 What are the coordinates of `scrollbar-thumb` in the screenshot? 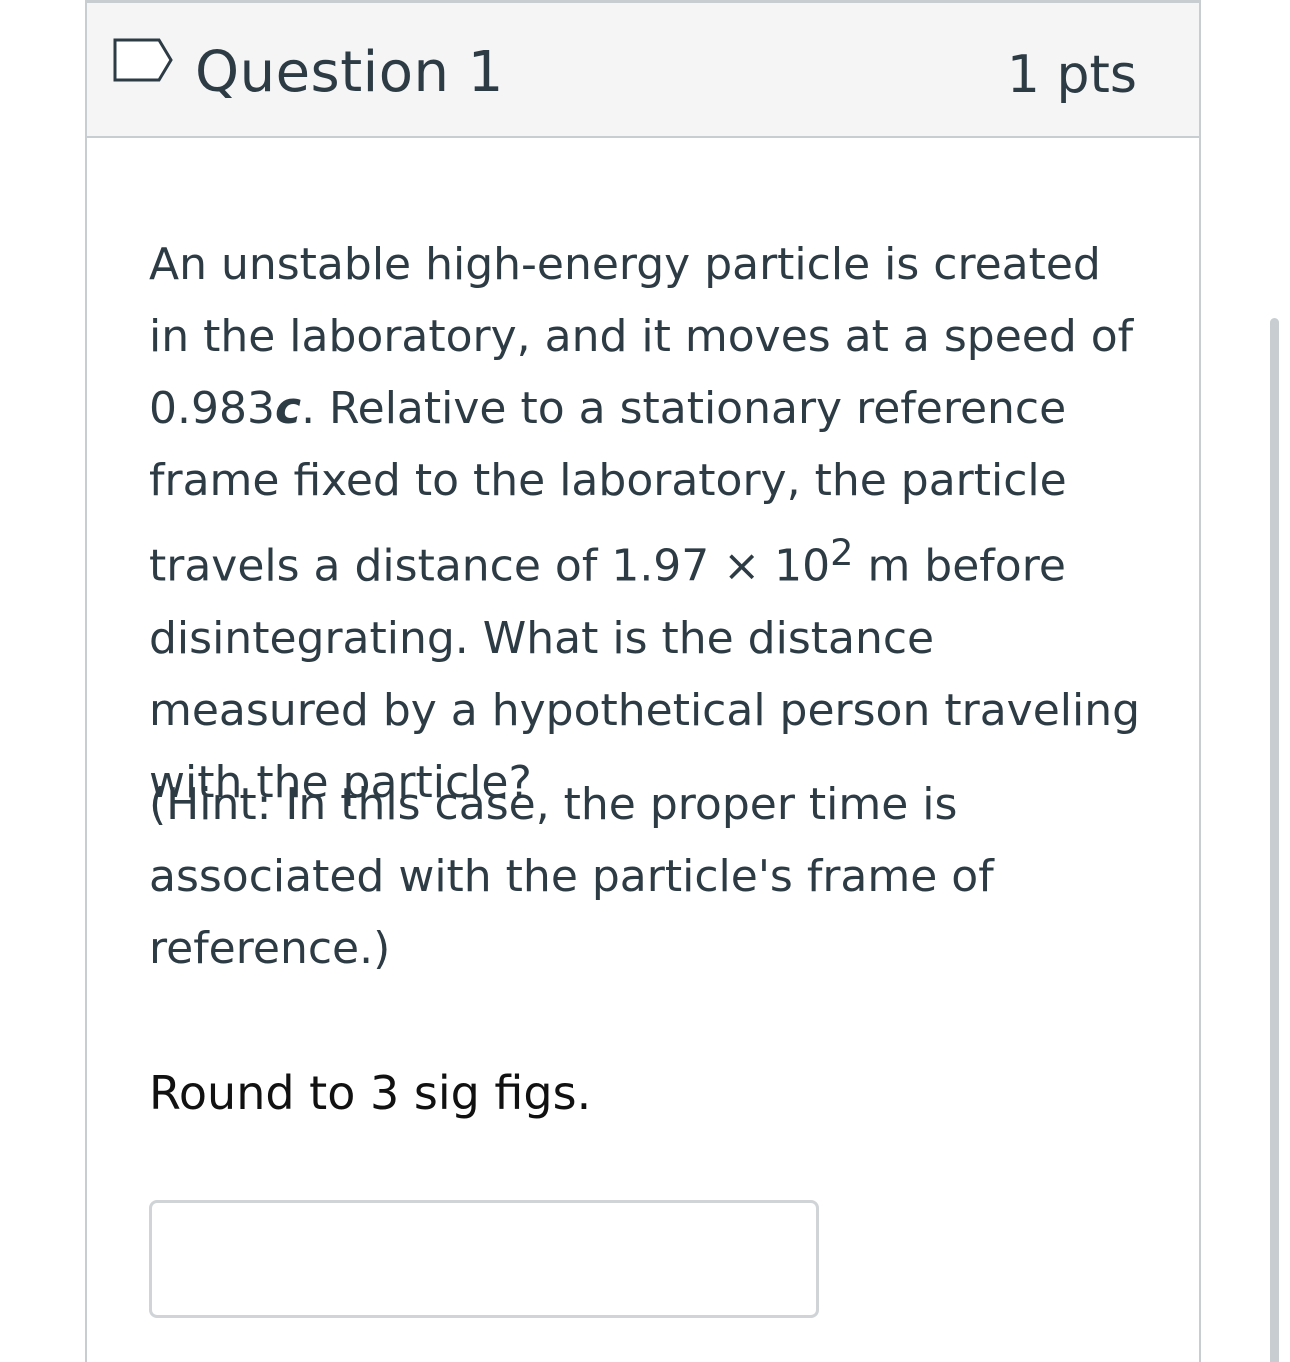 It's located at (1274, 840).